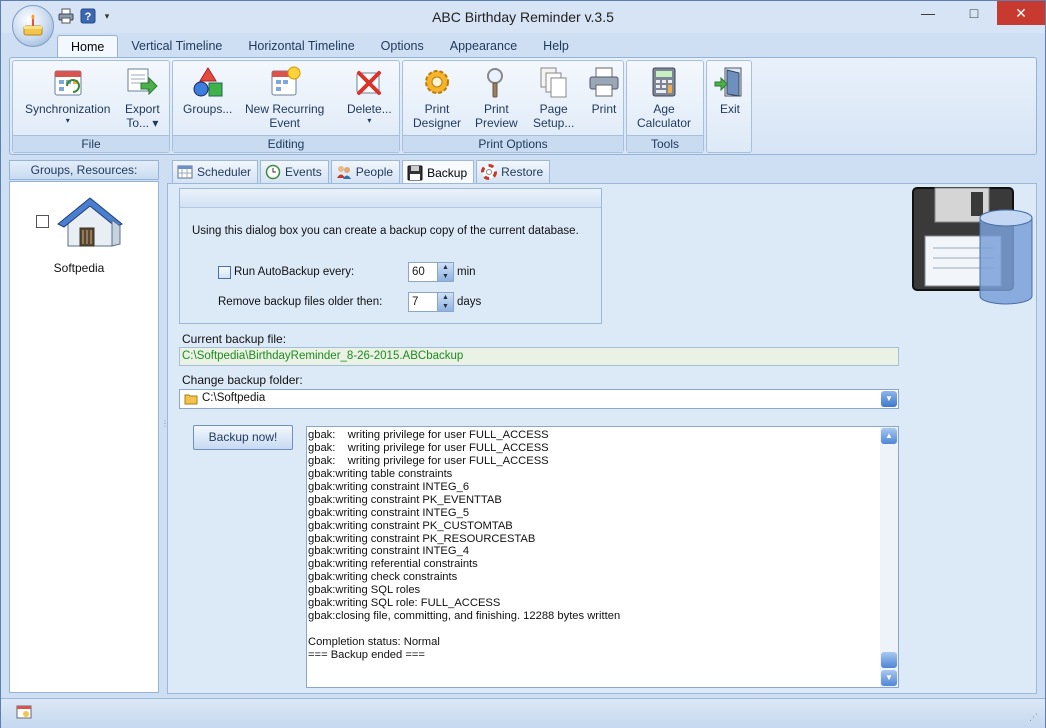 This screenshot has width=1046, height=728. I want to click on change-backup-folder-label: Change backup folder:, so click(242, 380).